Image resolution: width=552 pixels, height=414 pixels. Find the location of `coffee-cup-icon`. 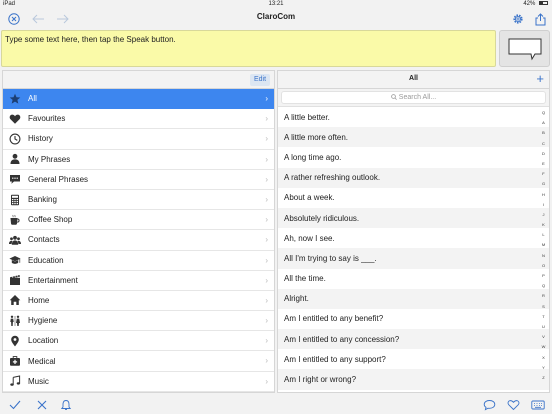

coffee-cup-icon is located at coordinates (15, 220).